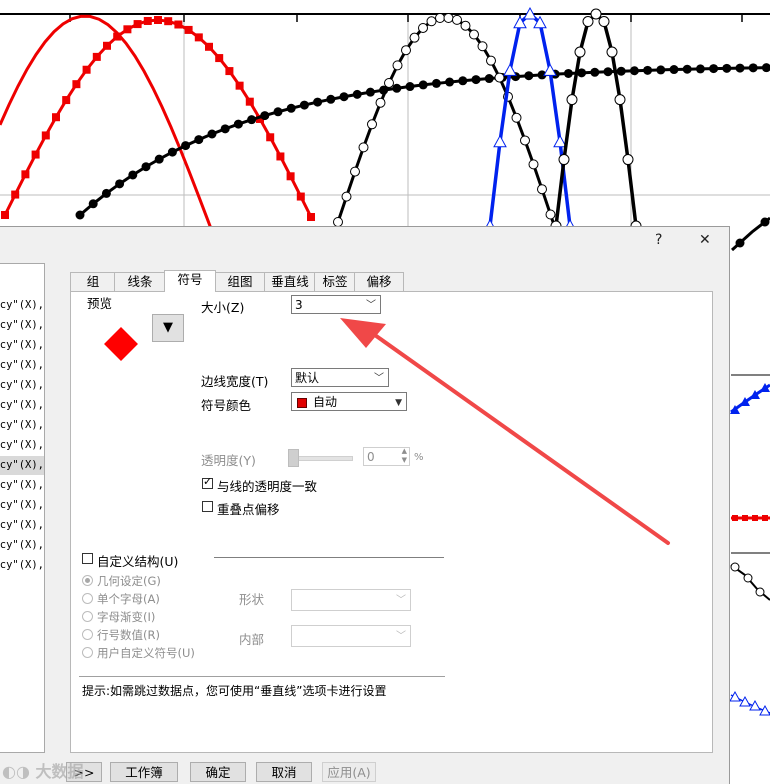  What do you see at coordinates (520, 438) in the screenshot?
I see `arrow-shaft` at bounding box center [520, 438].